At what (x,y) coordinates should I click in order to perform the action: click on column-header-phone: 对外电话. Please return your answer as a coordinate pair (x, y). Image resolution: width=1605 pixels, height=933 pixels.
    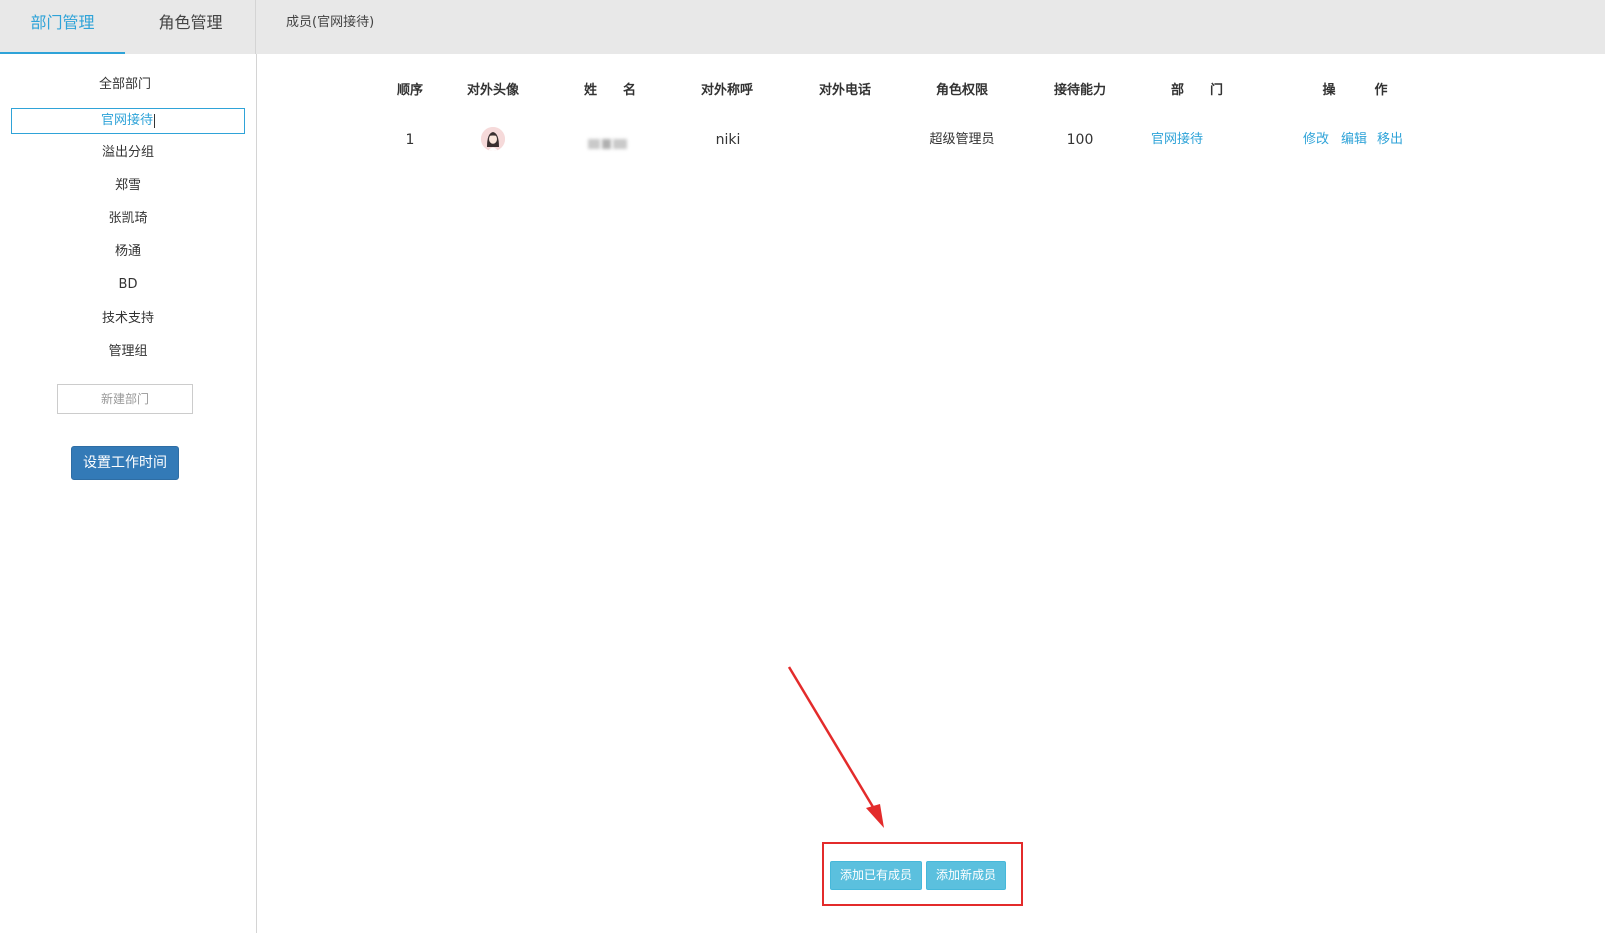
    Looking at the image, I should click on (844, 90).